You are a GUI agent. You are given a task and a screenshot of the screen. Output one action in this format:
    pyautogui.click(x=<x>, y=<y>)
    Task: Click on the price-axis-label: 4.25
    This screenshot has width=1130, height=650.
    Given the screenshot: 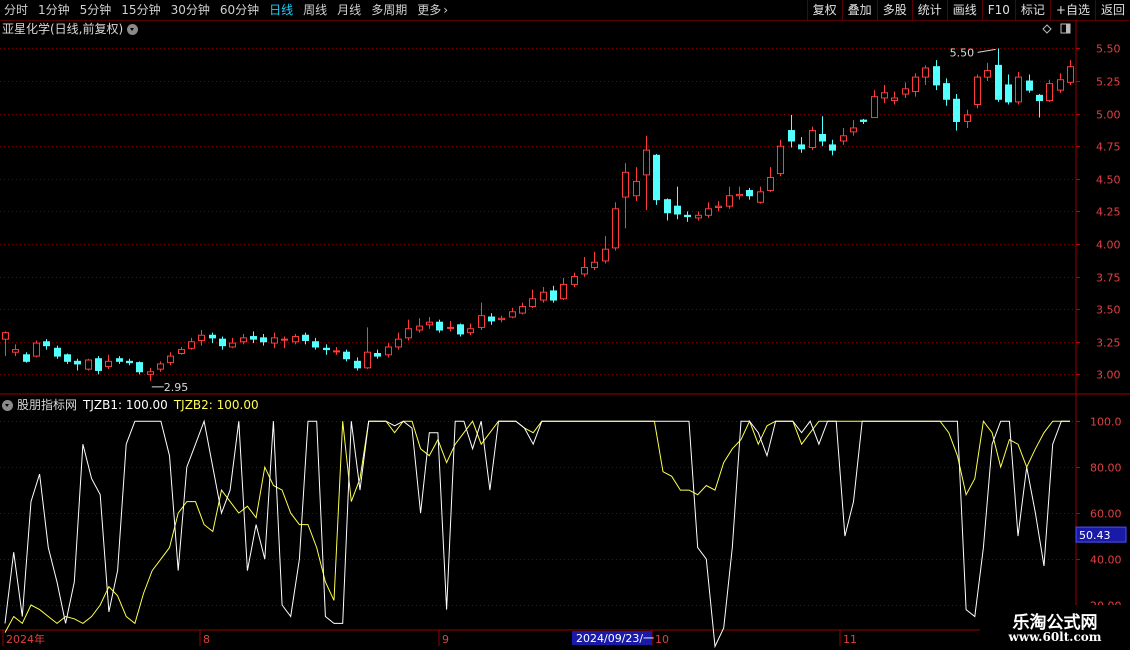 What is the action you would take?
    pyautogui.click(x=1108, y=212)
    